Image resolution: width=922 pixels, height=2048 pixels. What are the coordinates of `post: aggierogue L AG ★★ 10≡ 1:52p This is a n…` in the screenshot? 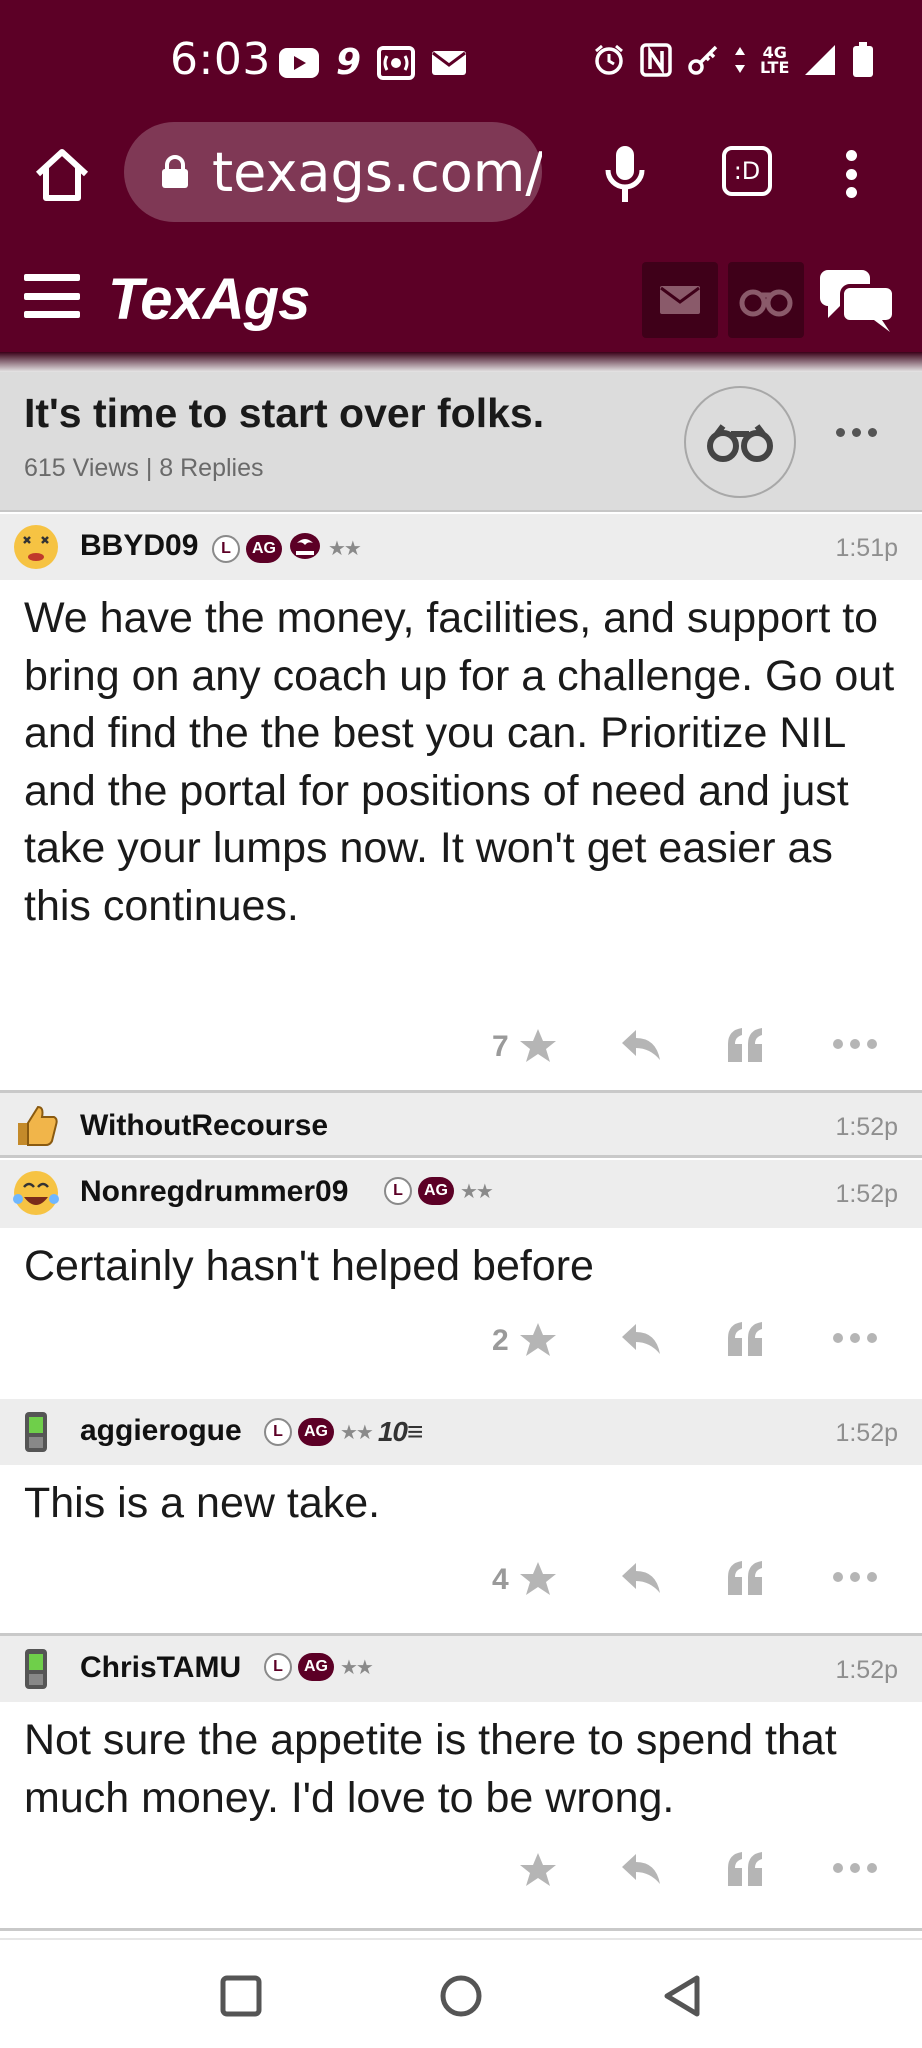 It's located at (461, 1517).